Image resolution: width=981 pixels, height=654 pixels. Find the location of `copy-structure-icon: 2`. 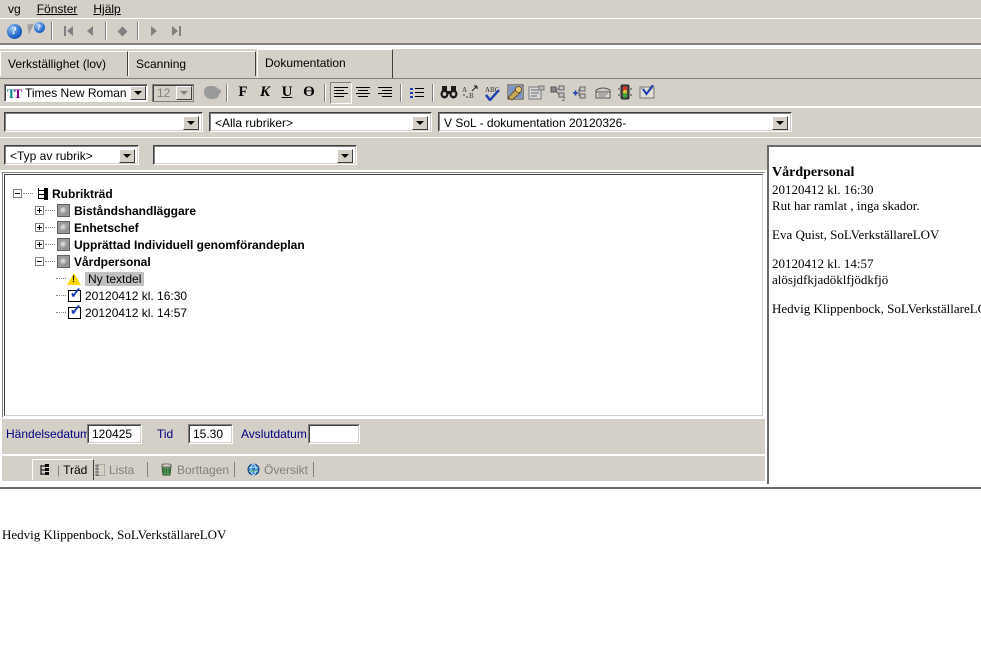

copy-structure-icon: 2 is located at coordinates (559, 93).